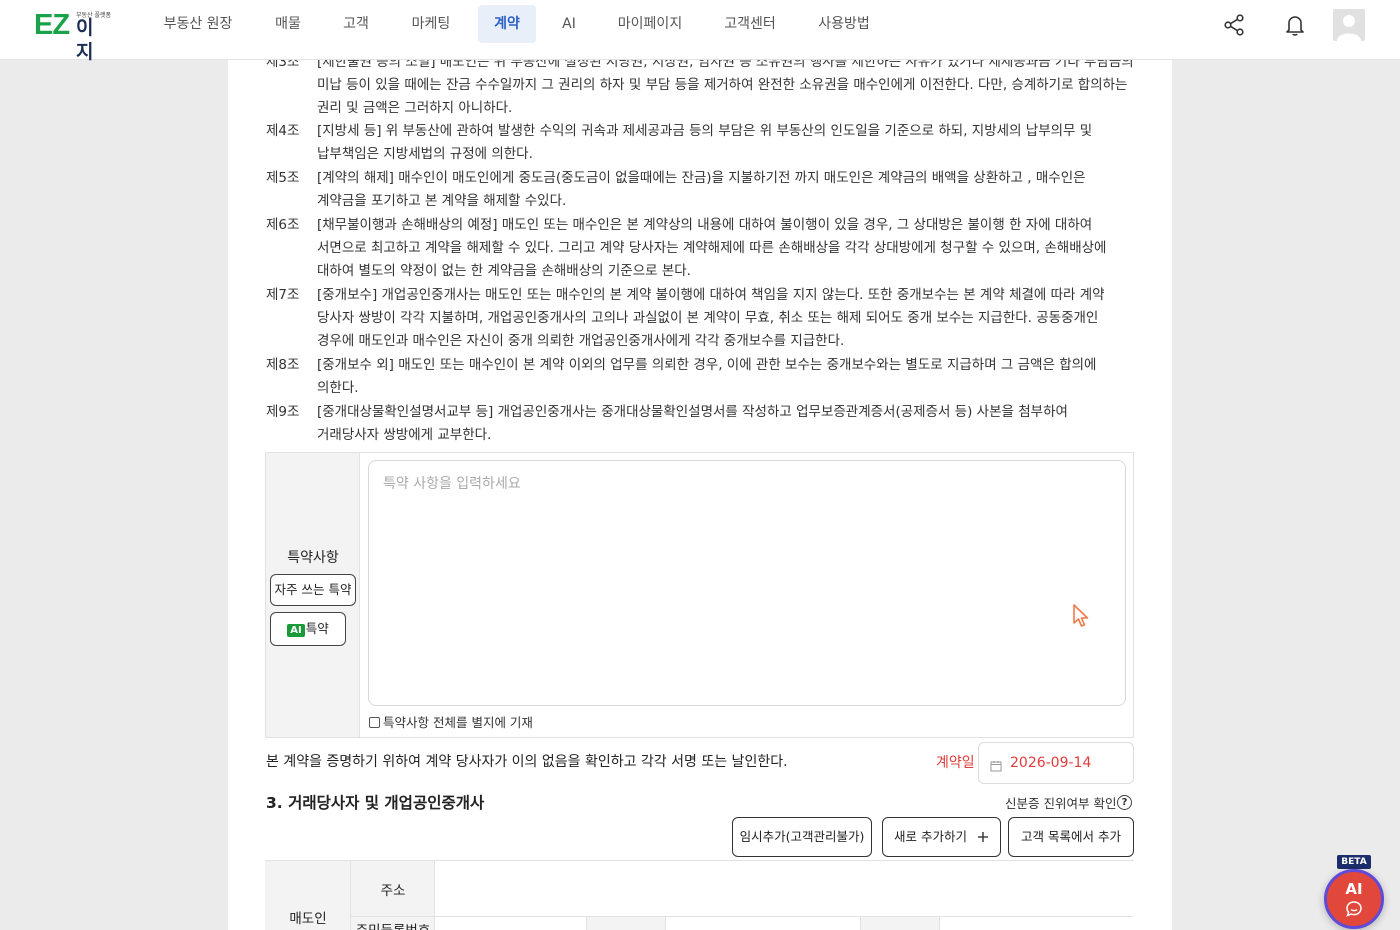  Describe the element at coordinates (750, 24) in the screenshot. I see `nav-support: 고객센터` at that location.